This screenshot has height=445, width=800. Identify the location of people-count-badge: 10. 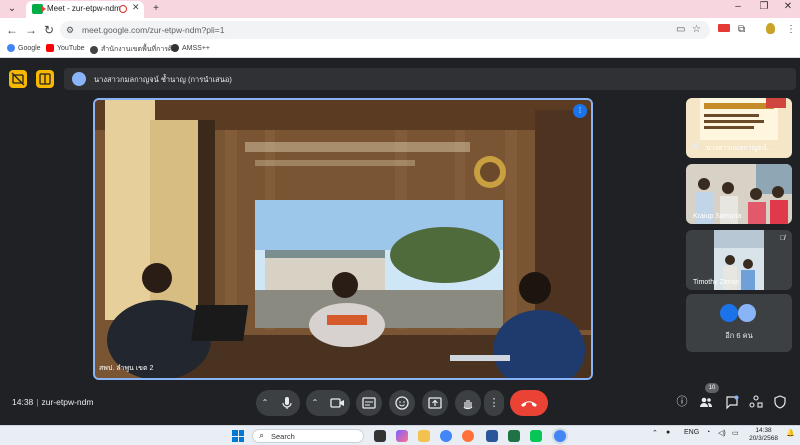
(712, 388).